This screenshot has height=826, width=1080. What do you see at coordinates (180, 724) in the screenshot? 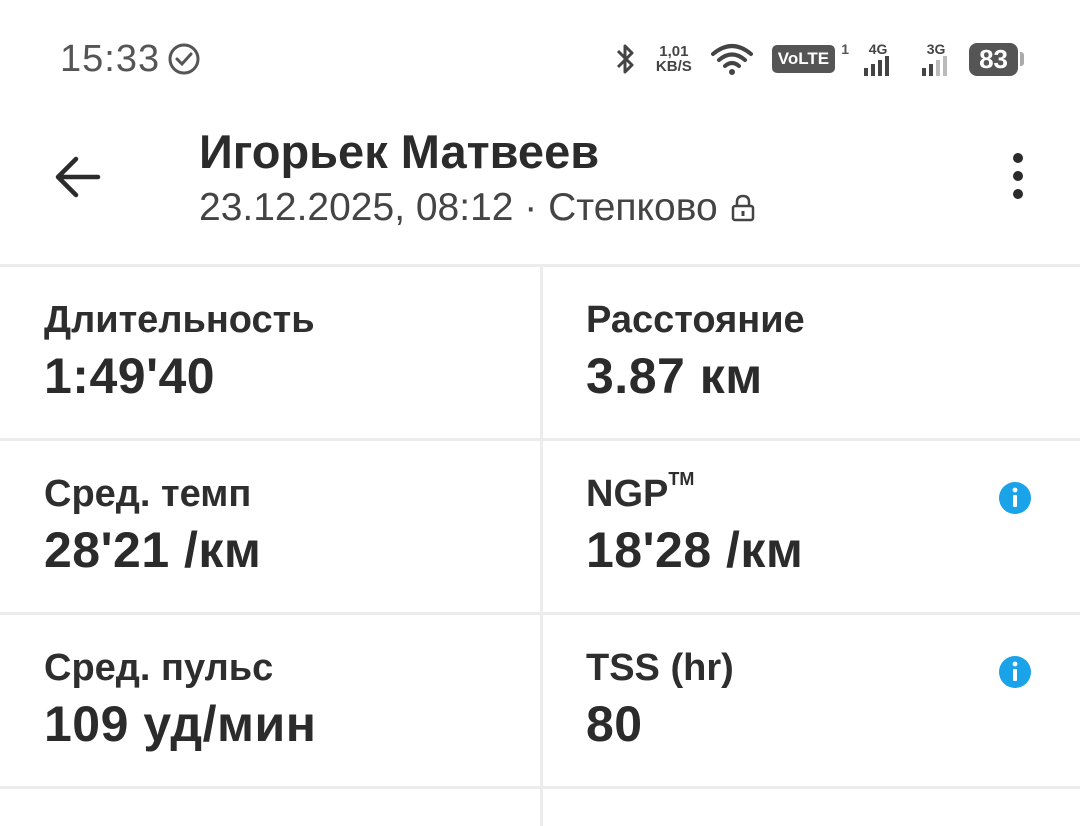
I see `stat-value: 109 уд/мин` at bounding box center [180, 724].